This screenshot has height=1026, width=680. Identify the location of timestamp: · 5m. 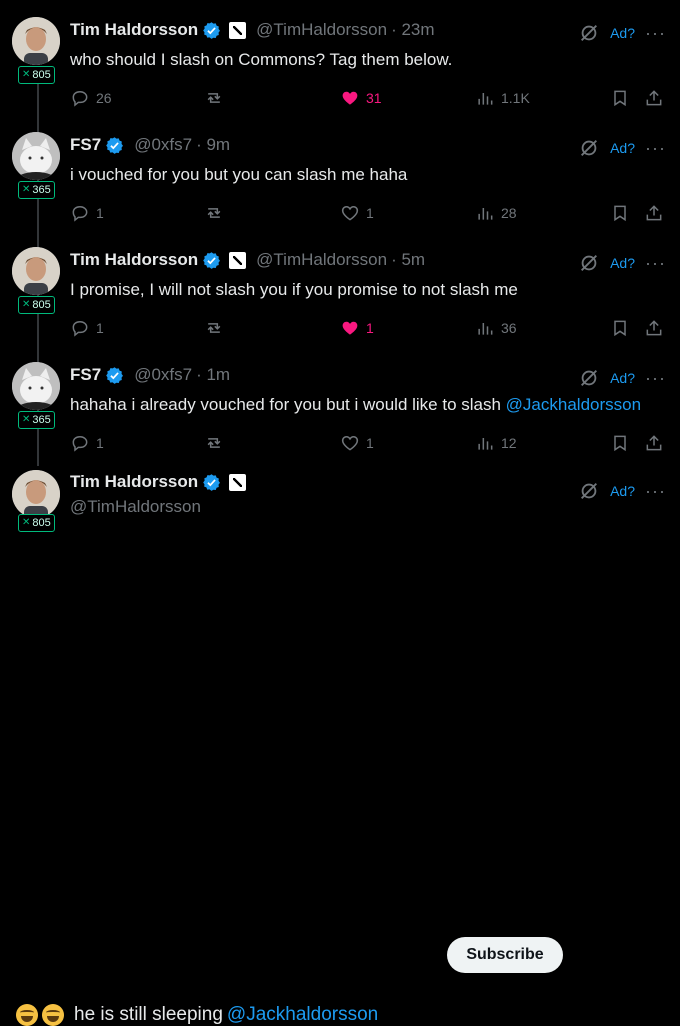
(408, 260).